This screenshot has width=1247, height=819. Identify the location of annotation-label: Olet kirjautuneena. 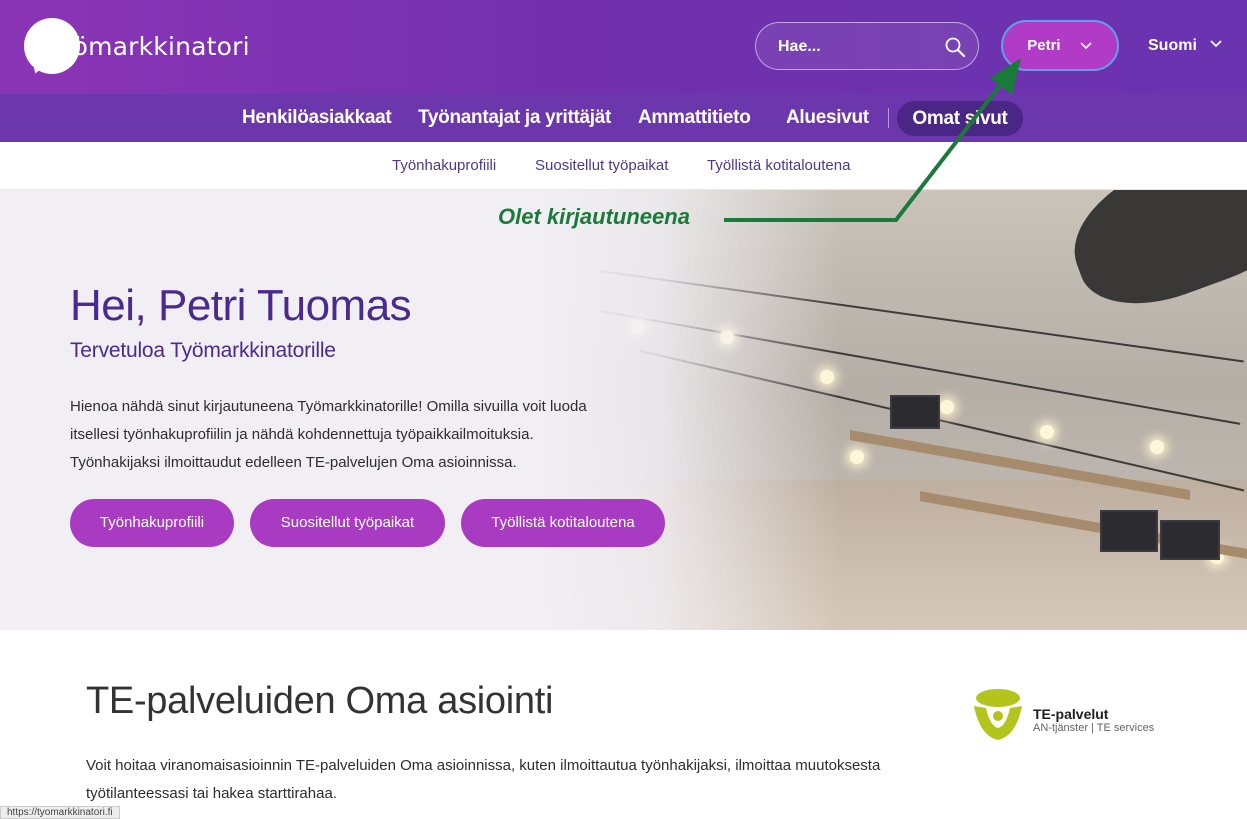
(594, 216).